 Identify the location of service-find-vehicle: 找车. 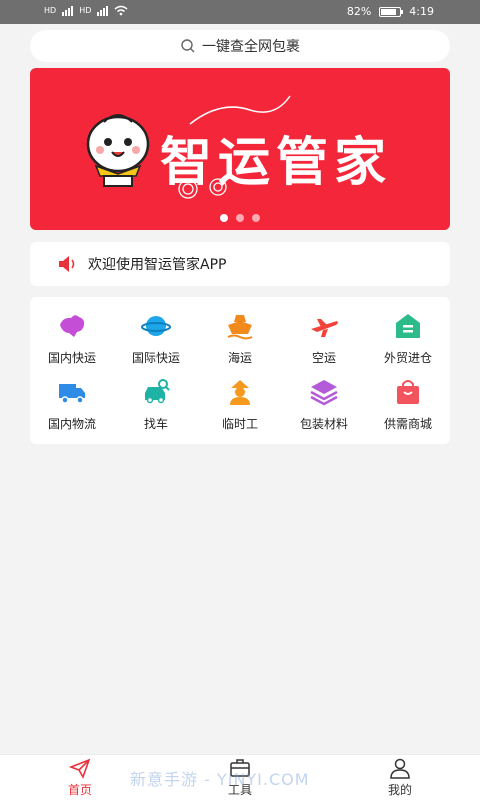
(156, 404).